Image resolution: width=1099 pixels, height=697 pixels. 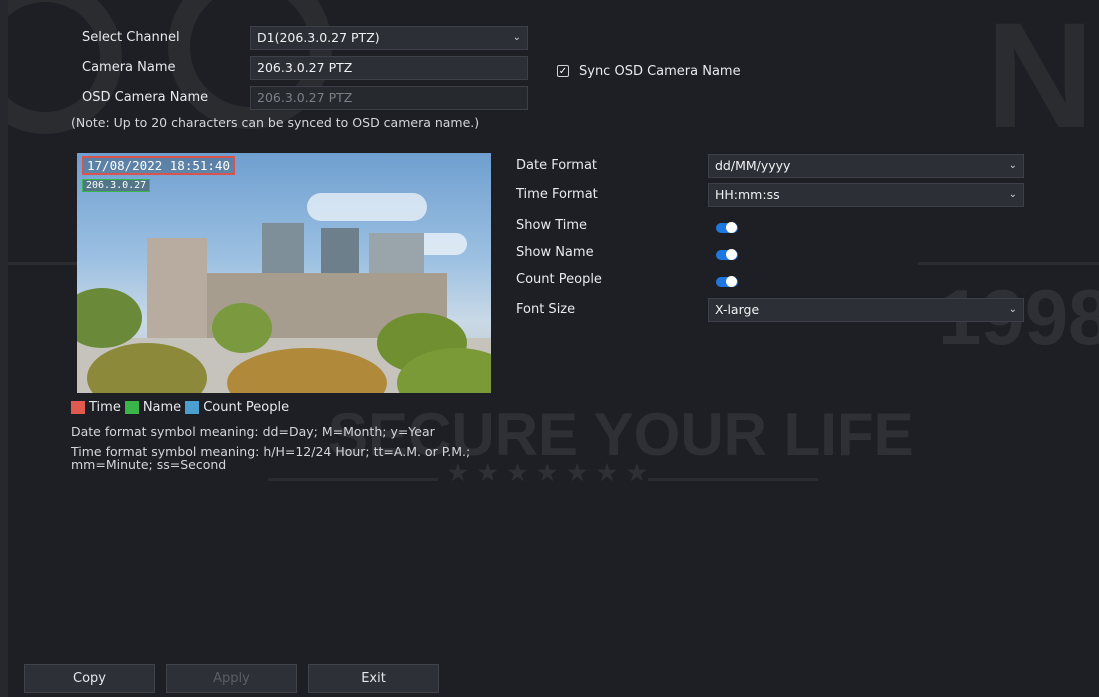 What do you see at coordinates (246, 407) in the screenshot?
I see `legend-label: Count People` at bounding box center [246, 407].